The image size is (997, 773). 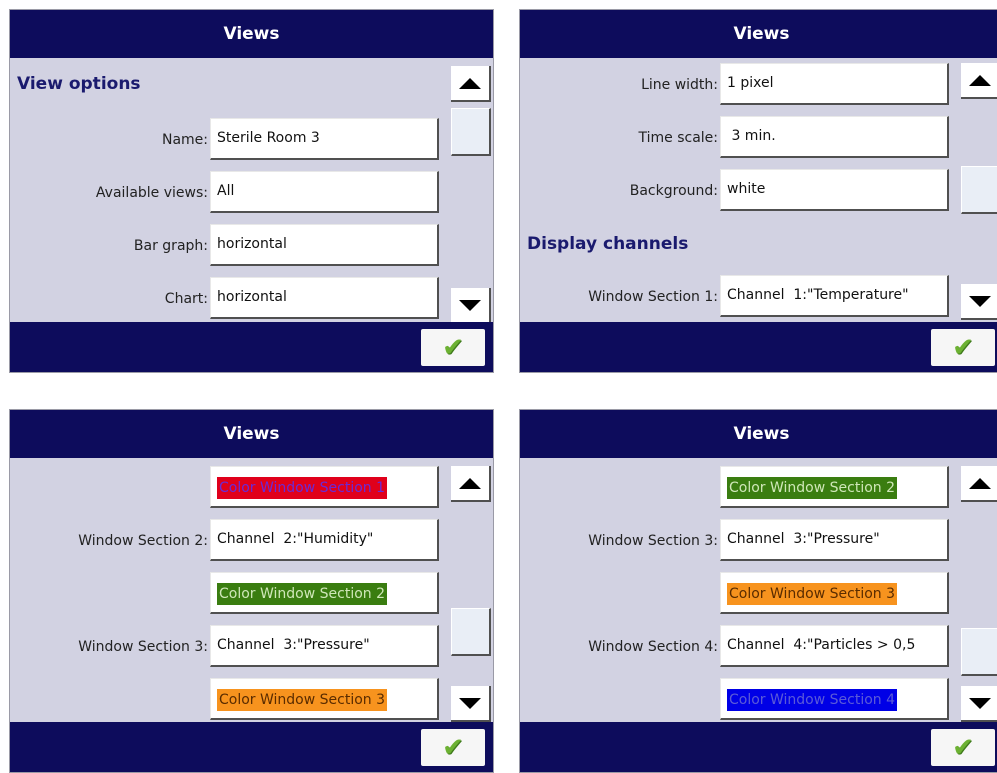 I want to click on row-label: Bar graph:, so click(x=170, y=246).